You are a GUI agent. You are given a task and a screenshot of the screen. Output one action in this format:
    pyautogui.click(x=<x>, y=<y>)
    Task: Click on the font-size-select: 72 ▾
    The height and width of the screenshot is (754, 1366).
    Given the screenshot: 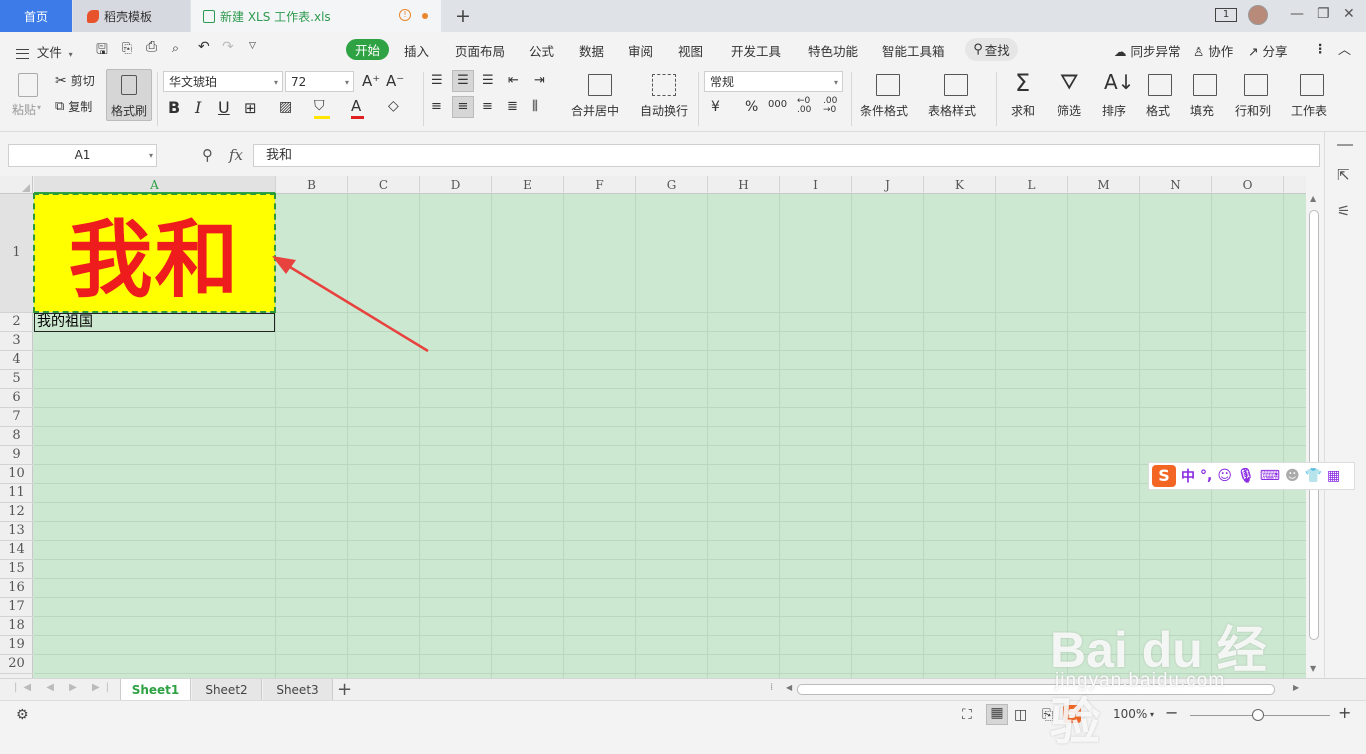 What is the action you would take?
    pyautogui.click(x=319, y=81)
    